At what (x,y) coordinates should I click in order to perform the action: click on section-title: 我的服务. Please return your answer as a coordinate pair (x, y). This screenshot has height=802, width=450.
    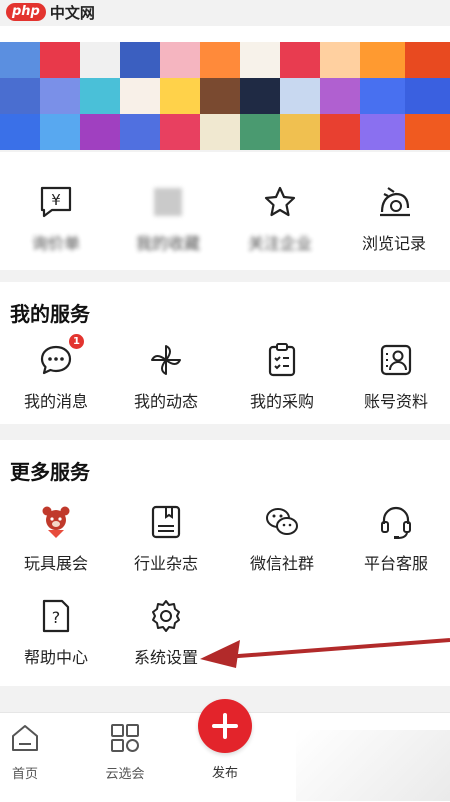
    Looking at the image, I should click on (50, 314).